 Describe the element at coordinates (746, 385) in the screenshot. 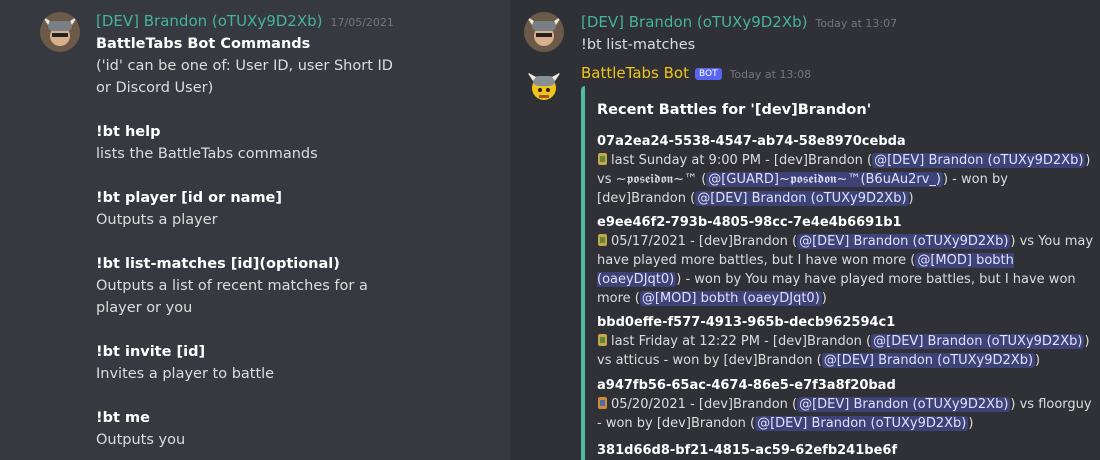

I see `match-id: a947fb56-65ac-4674-86e5-e7f3a8f20bad` at that location.